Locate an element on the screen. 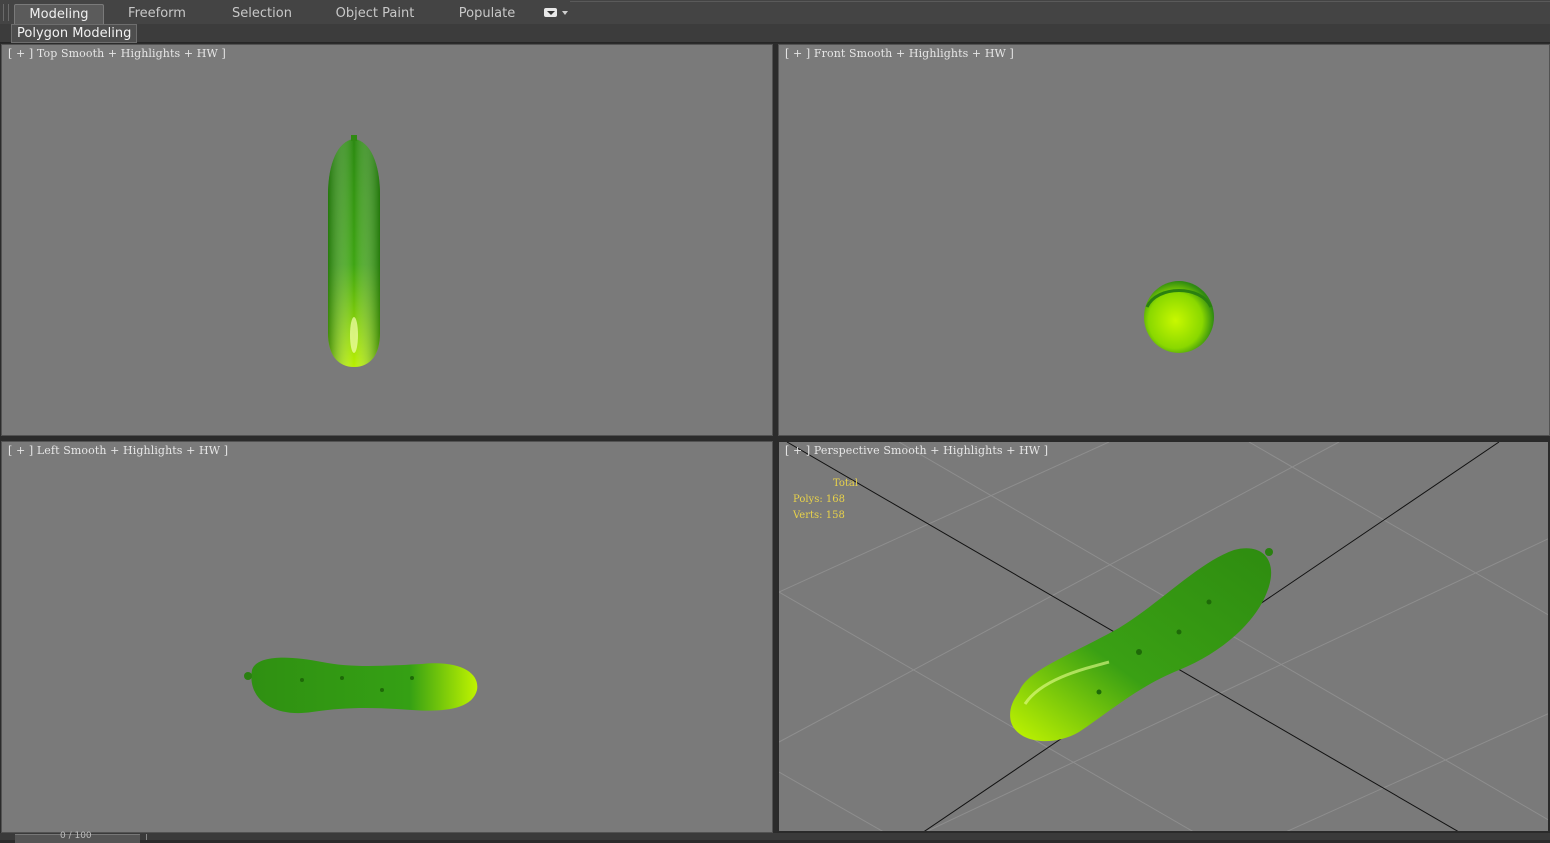 Image resolution: width=1550 pixels, height=843 pixels. cucumber-front-mesh is located at coordinates (1179, 317).